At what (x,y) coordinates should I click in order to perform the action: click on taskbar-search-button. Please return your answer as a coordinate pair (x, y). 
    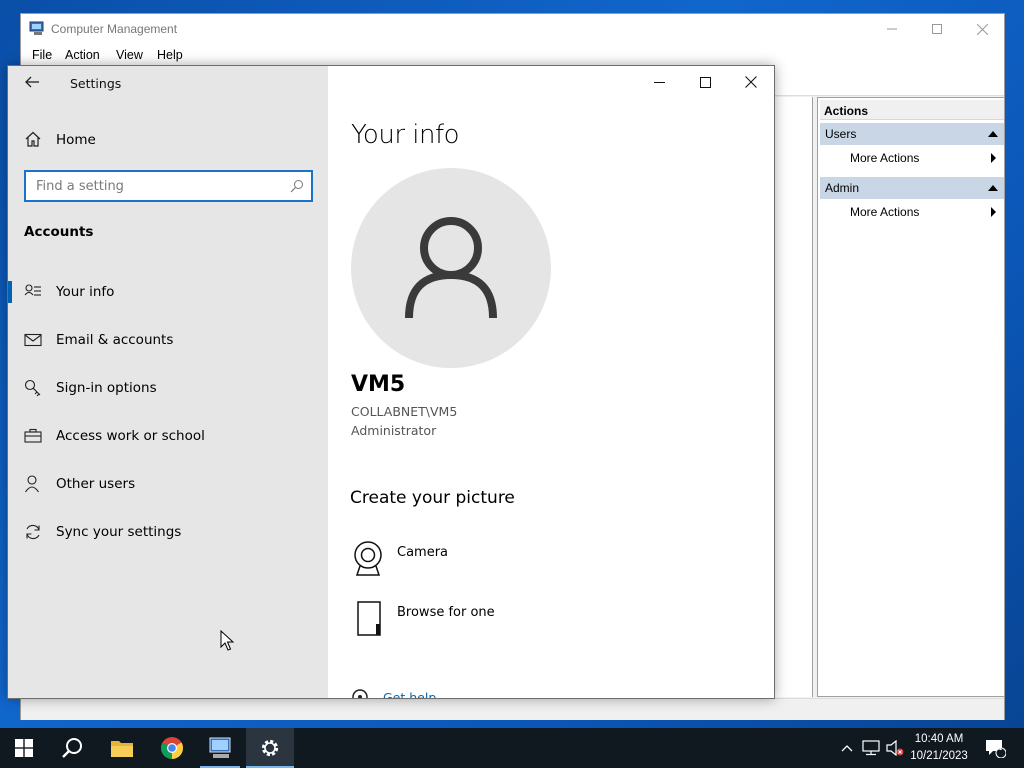
    Looking at the image, I should click on (72, 748).